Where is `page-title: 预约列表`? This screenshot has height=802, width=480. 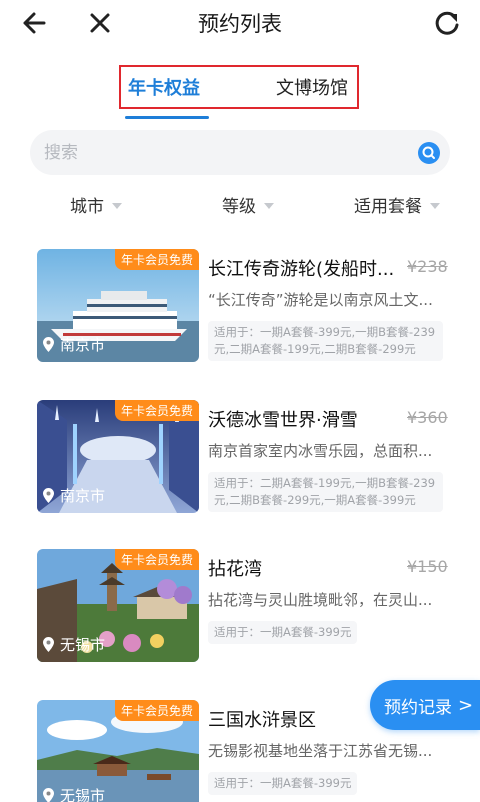 page-title: 预约列表 is located at coordinates (240, 24).